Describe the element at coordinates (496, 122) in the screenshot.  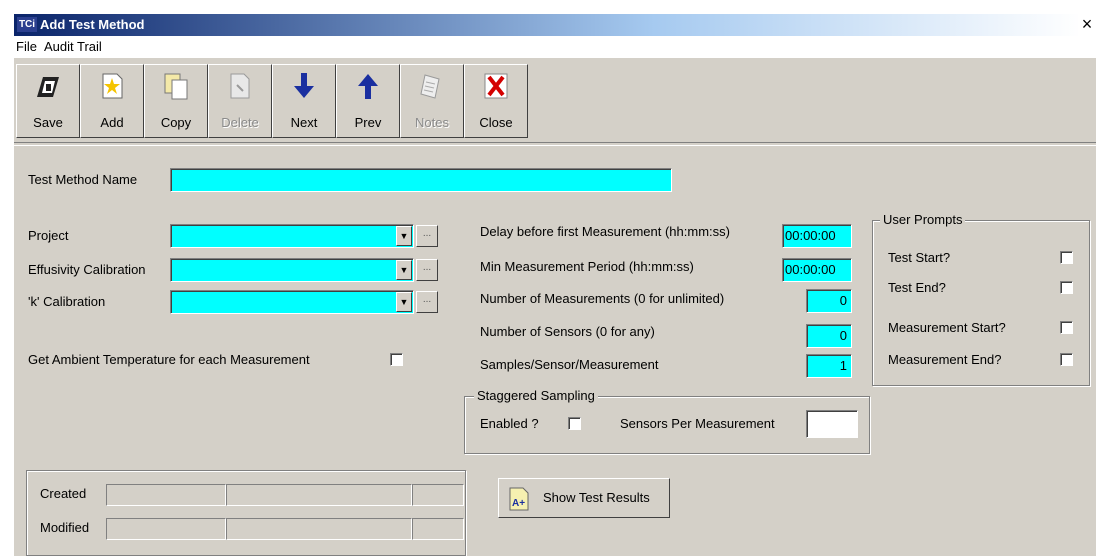
I see `close-label: Close` at that location.